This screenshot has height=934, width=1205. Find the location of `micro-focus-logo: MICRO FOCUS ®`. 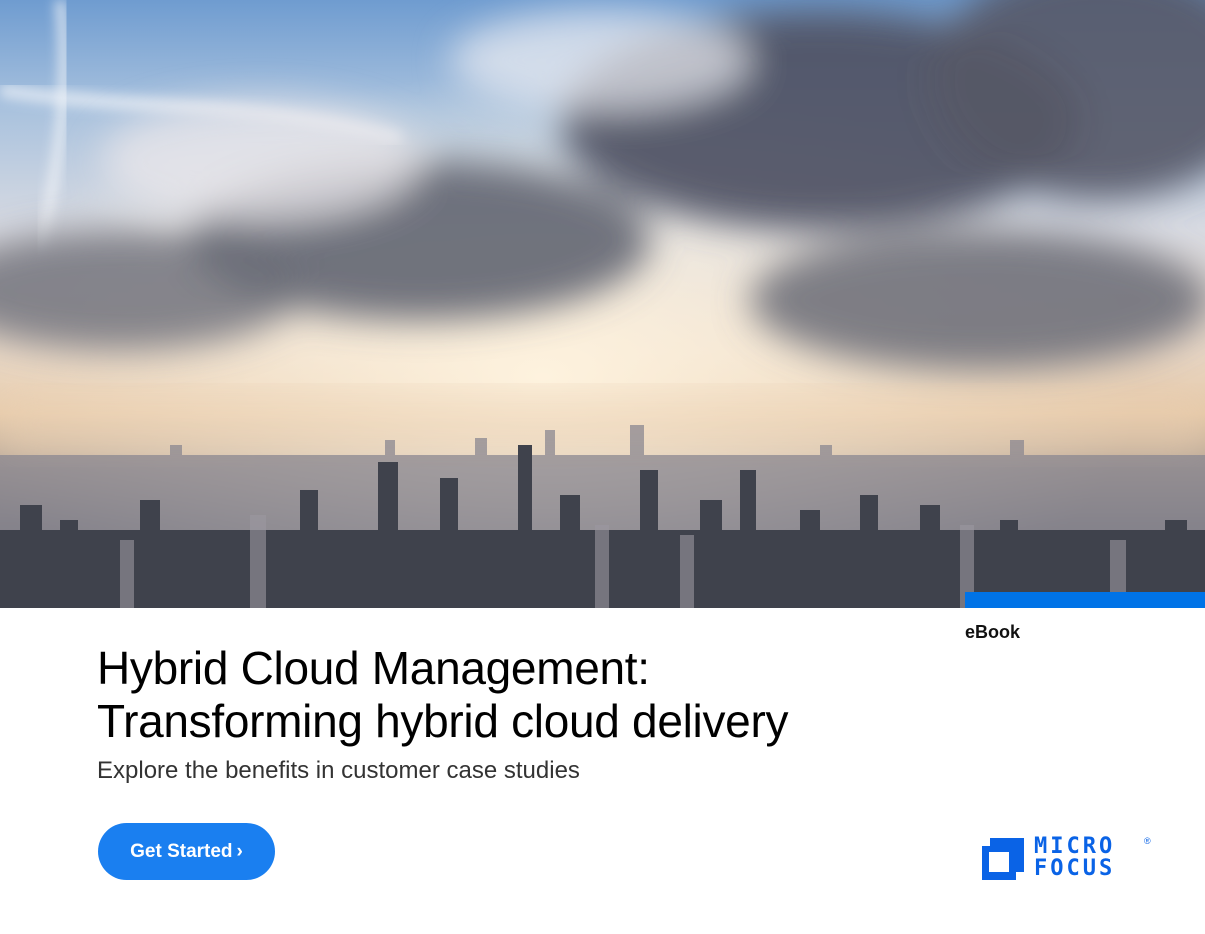

micro-focus-logo: MICRO FOCUS ® is located at coordinates (1069, 861).